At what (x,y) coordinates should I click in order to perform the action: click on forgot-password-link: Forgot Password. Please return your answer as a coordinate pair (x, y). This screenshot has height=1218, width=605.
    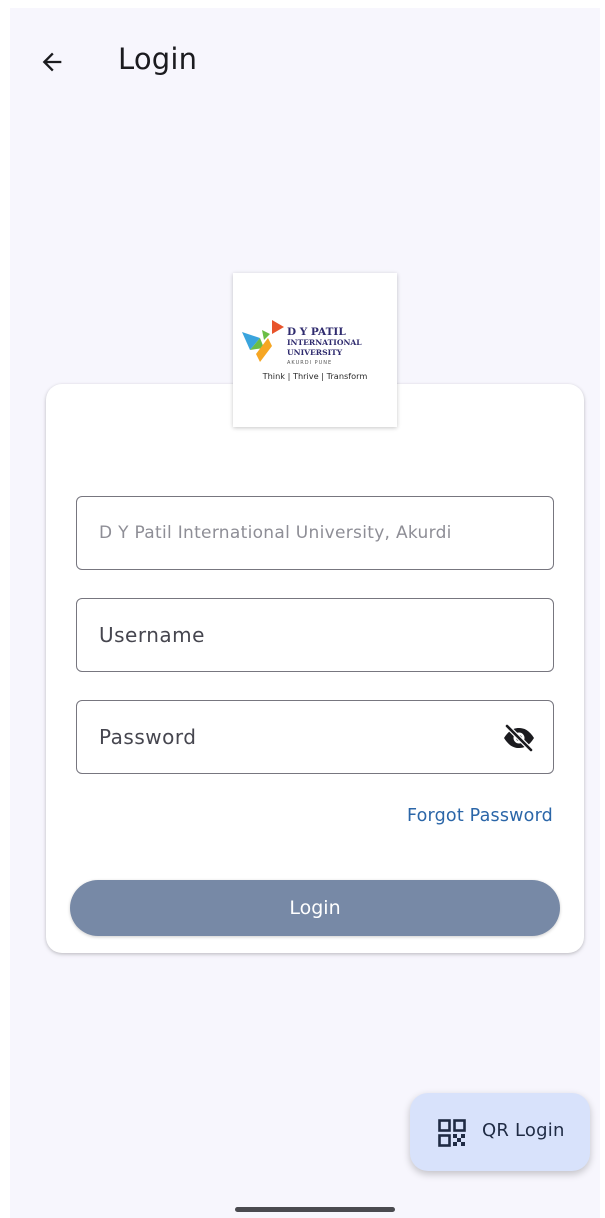
    Looking at the image, I should click on (480, 816).